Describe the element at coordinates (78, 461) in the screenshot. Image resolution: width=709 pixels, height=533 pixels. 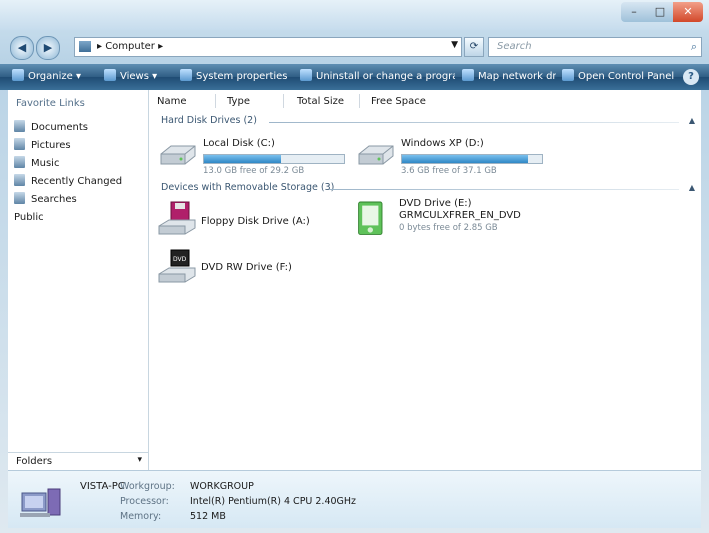
I see `folders-toggle: Folders ▾` at that location.